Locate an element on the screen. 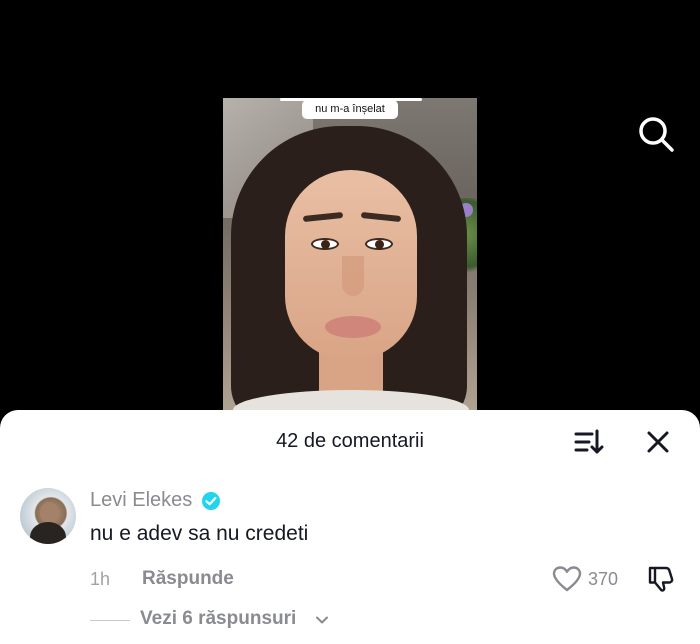  video-caption: nu m-a înșelat is located at coordinates (350, 109).